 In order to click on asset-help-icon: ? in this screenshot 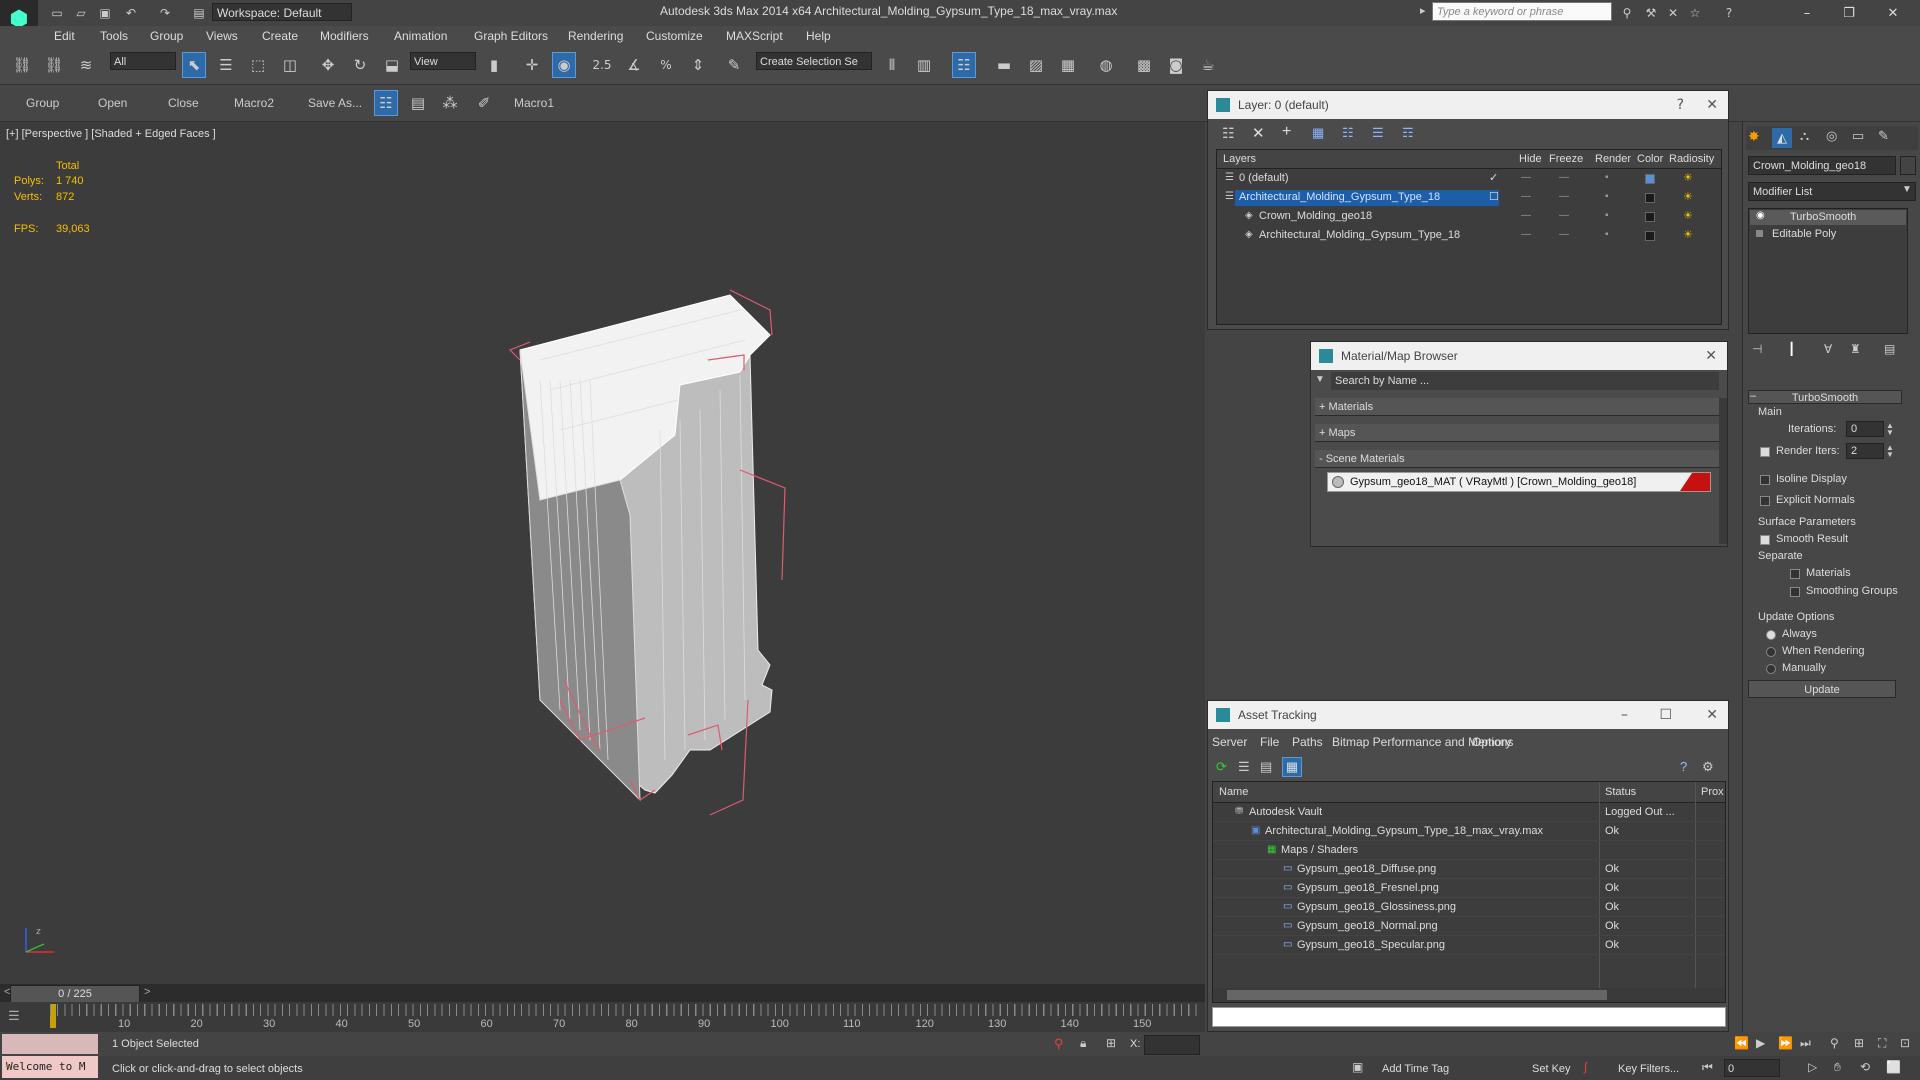, I will do `click(1683, 766)`.